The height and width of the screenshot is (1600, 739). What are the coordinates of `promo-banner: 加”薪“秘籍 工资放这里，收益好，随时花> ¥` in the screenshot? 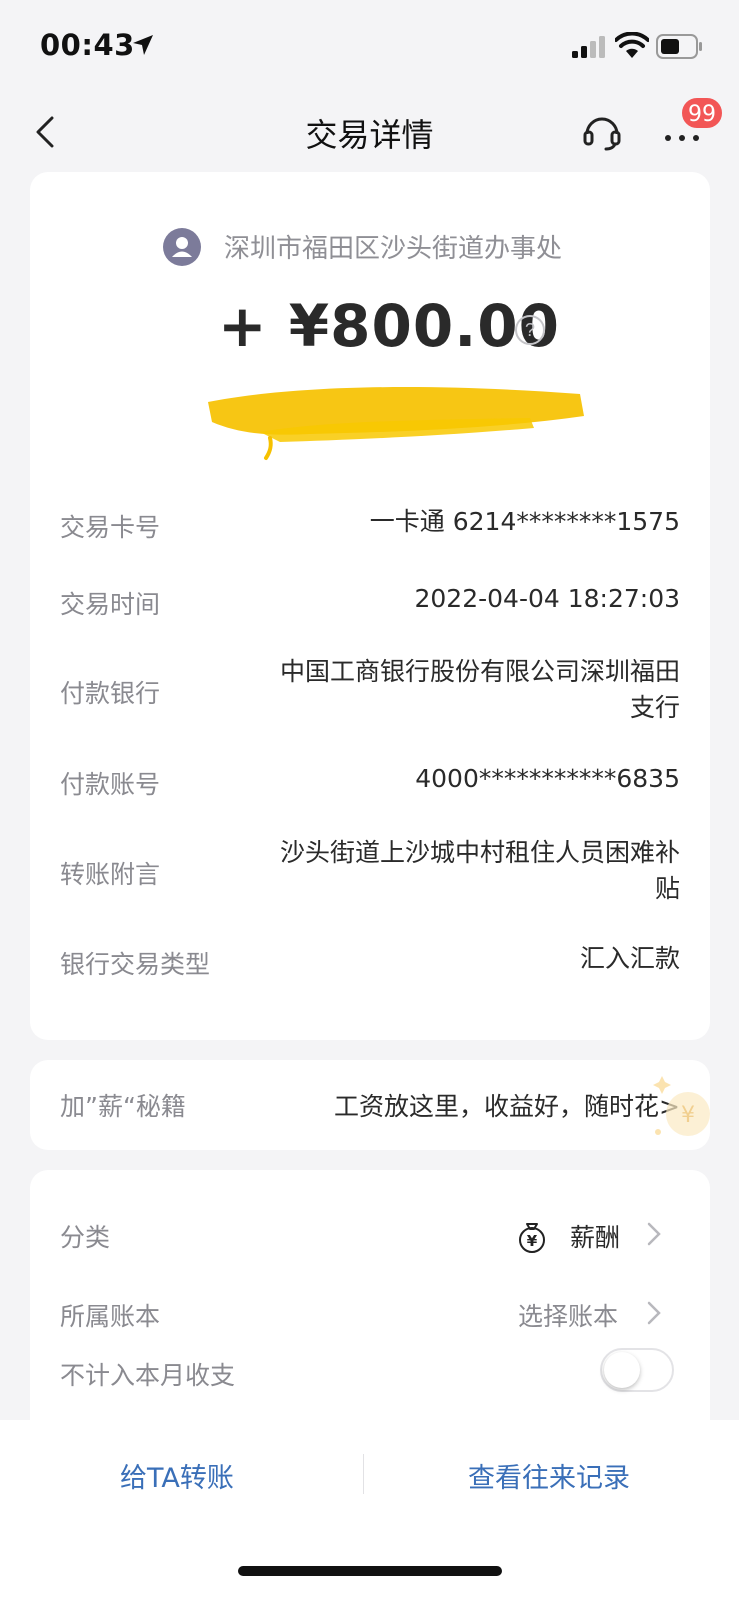 It's located at (370, 1105).